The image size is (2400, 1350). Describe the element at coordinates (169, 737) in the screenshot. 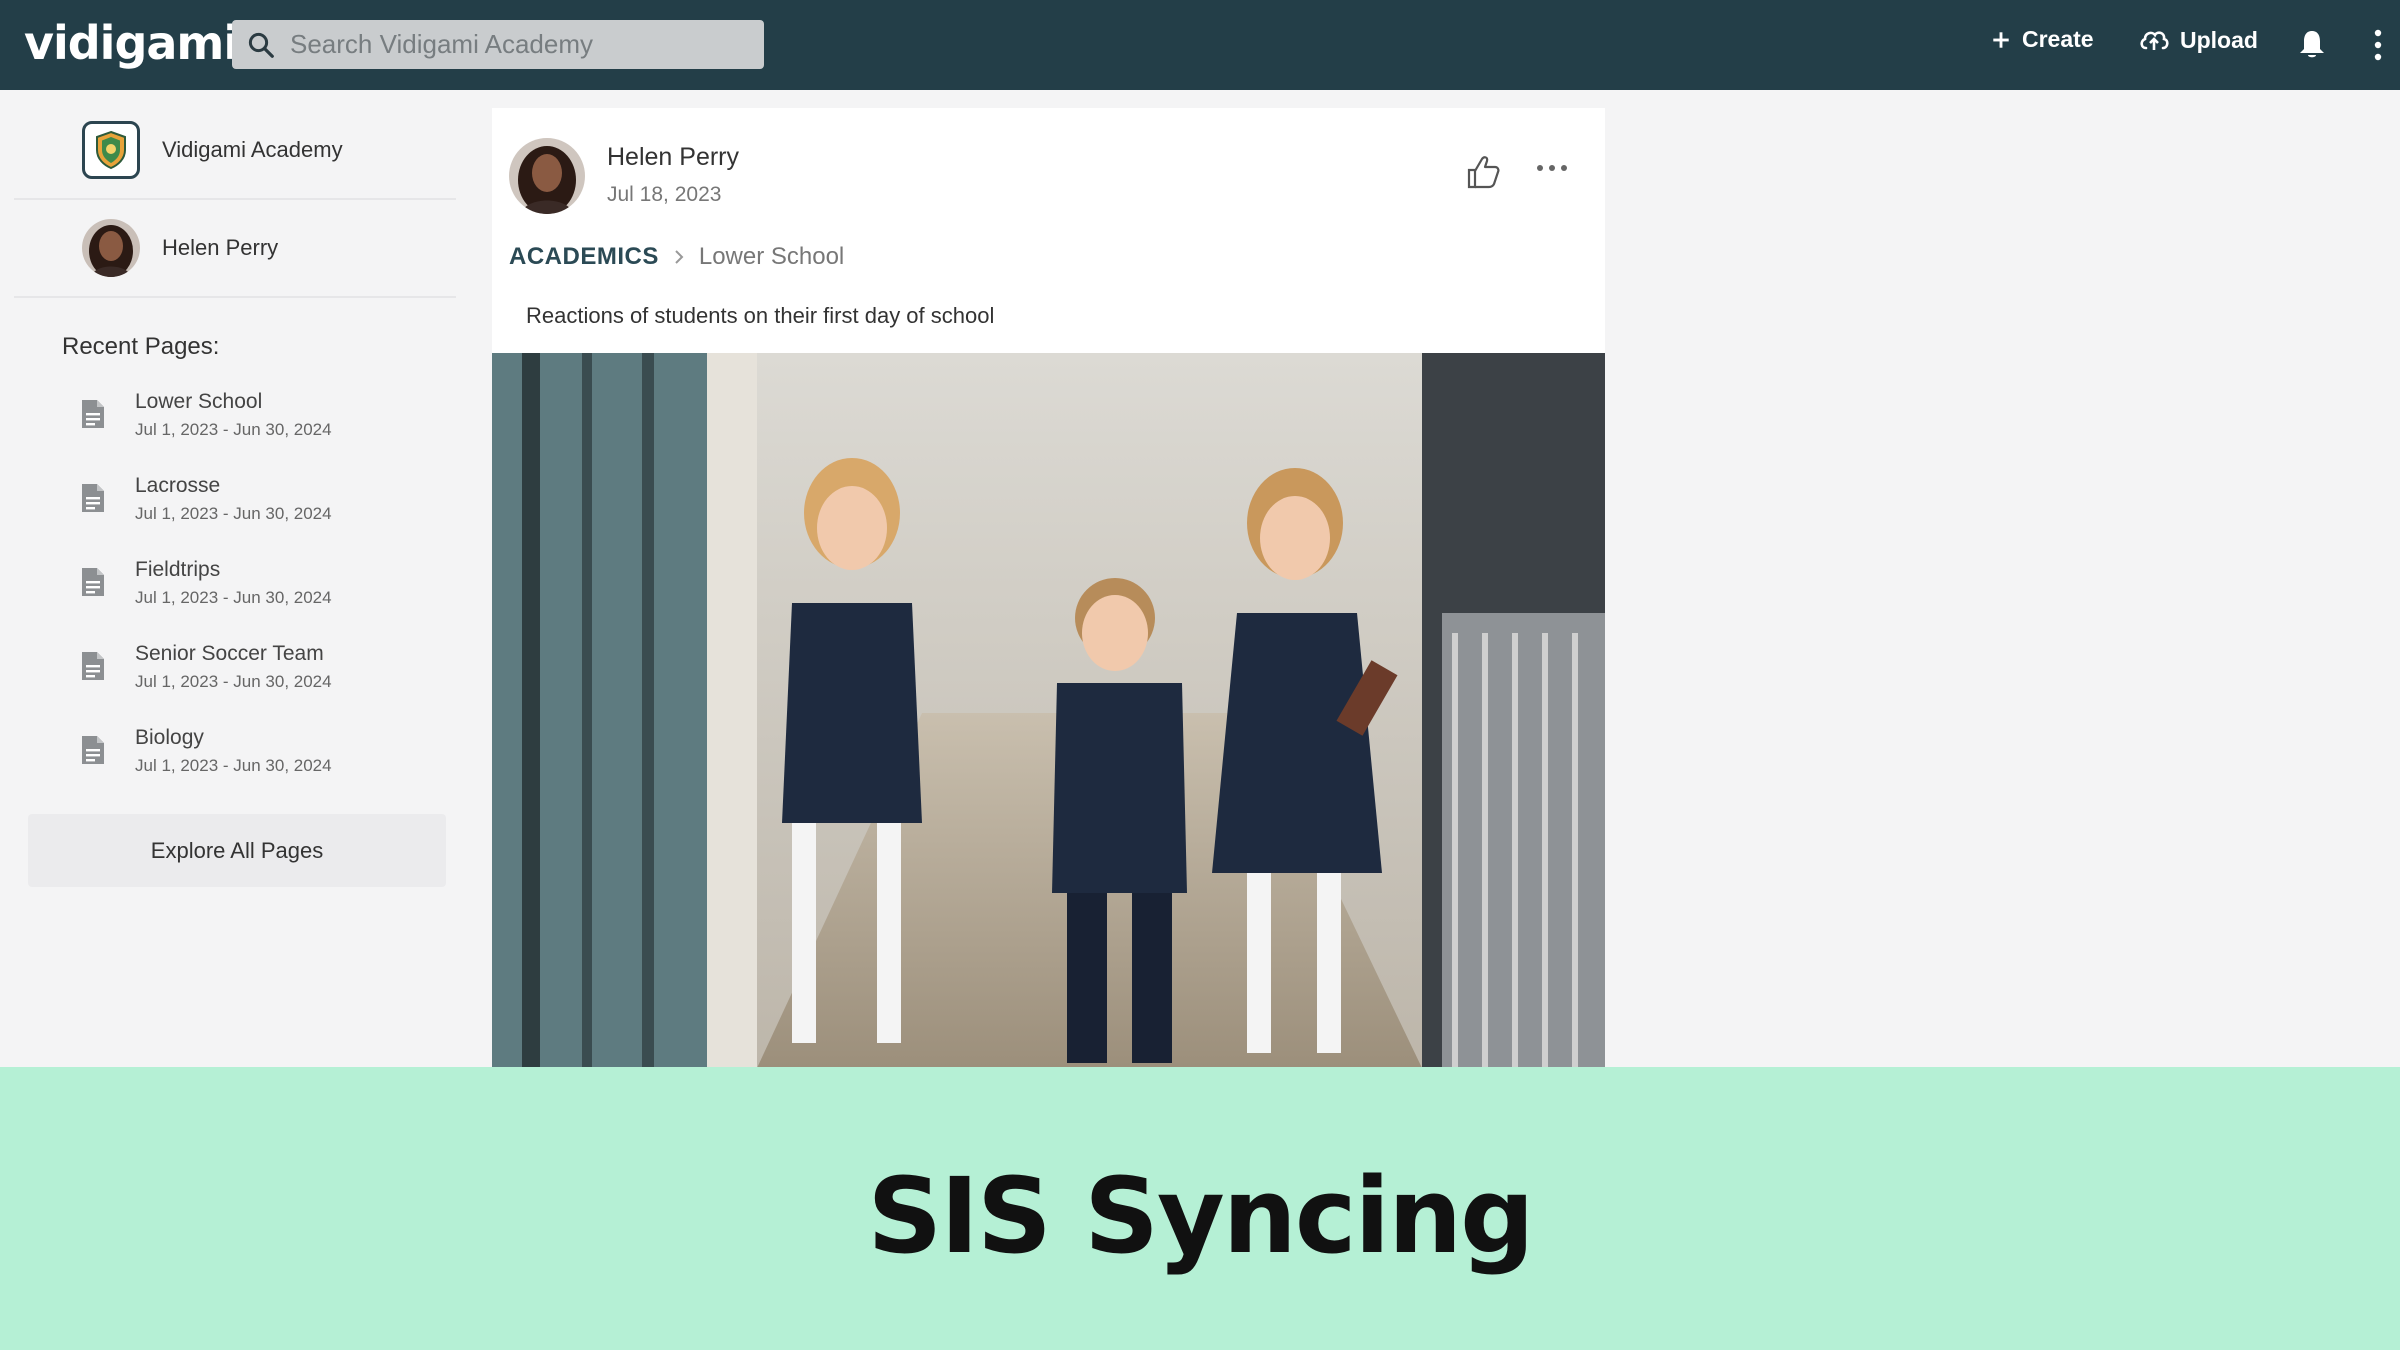

I see `recent-page-title: Biology` at that location.